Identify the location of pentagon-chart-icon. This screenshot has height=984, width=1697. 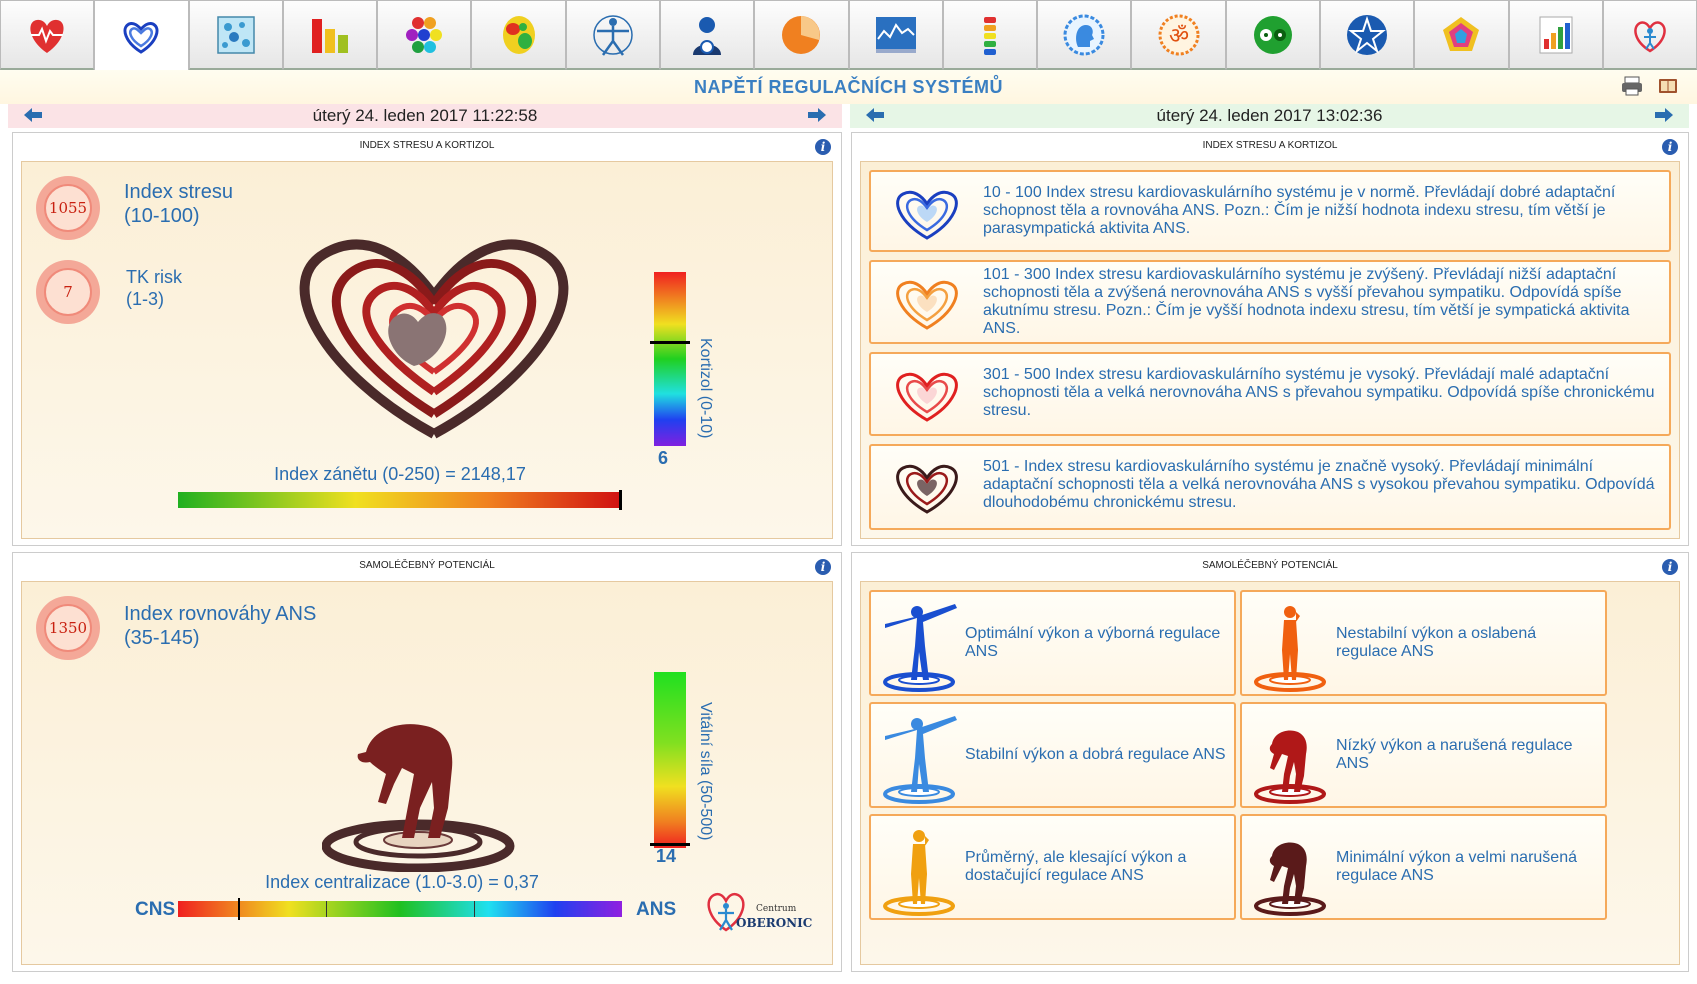
(1461, 33).